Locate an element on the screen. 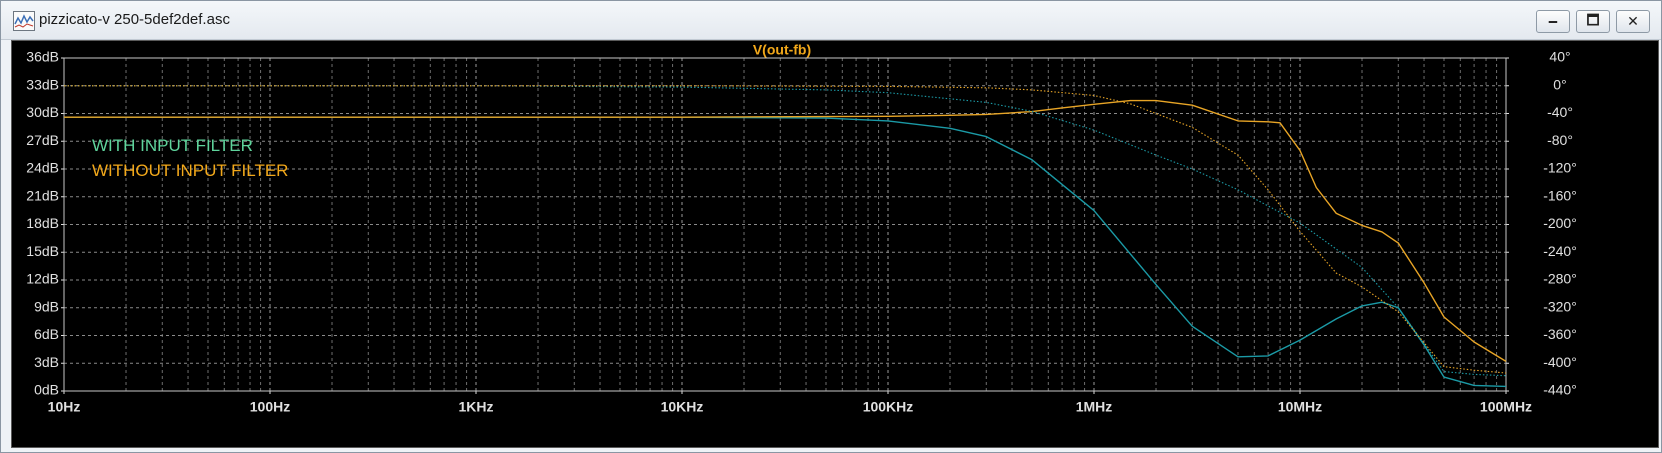 The image size is (1662, 453). waveform-plot-icon is located at coordinates (24, 21).